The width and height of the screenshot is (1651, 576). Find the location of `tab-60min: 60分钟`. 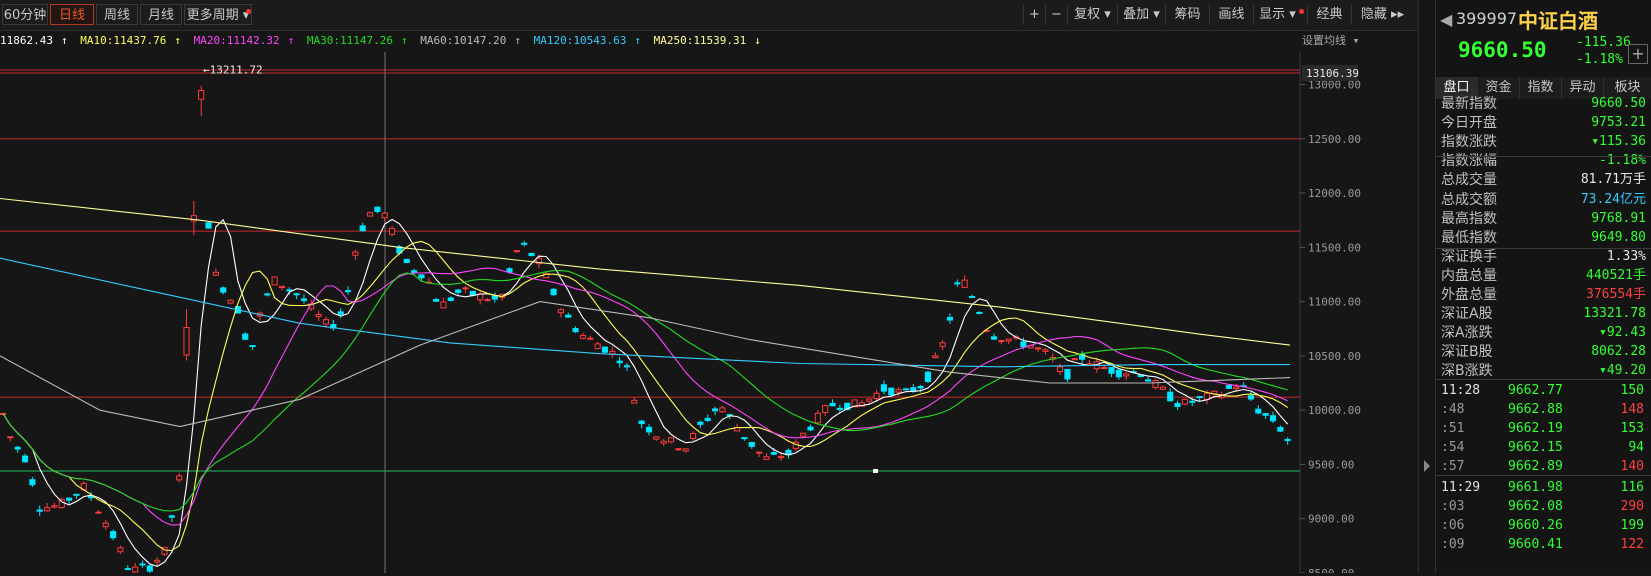

tab-60min: 60分钟 is located at coordinates (25, 14).